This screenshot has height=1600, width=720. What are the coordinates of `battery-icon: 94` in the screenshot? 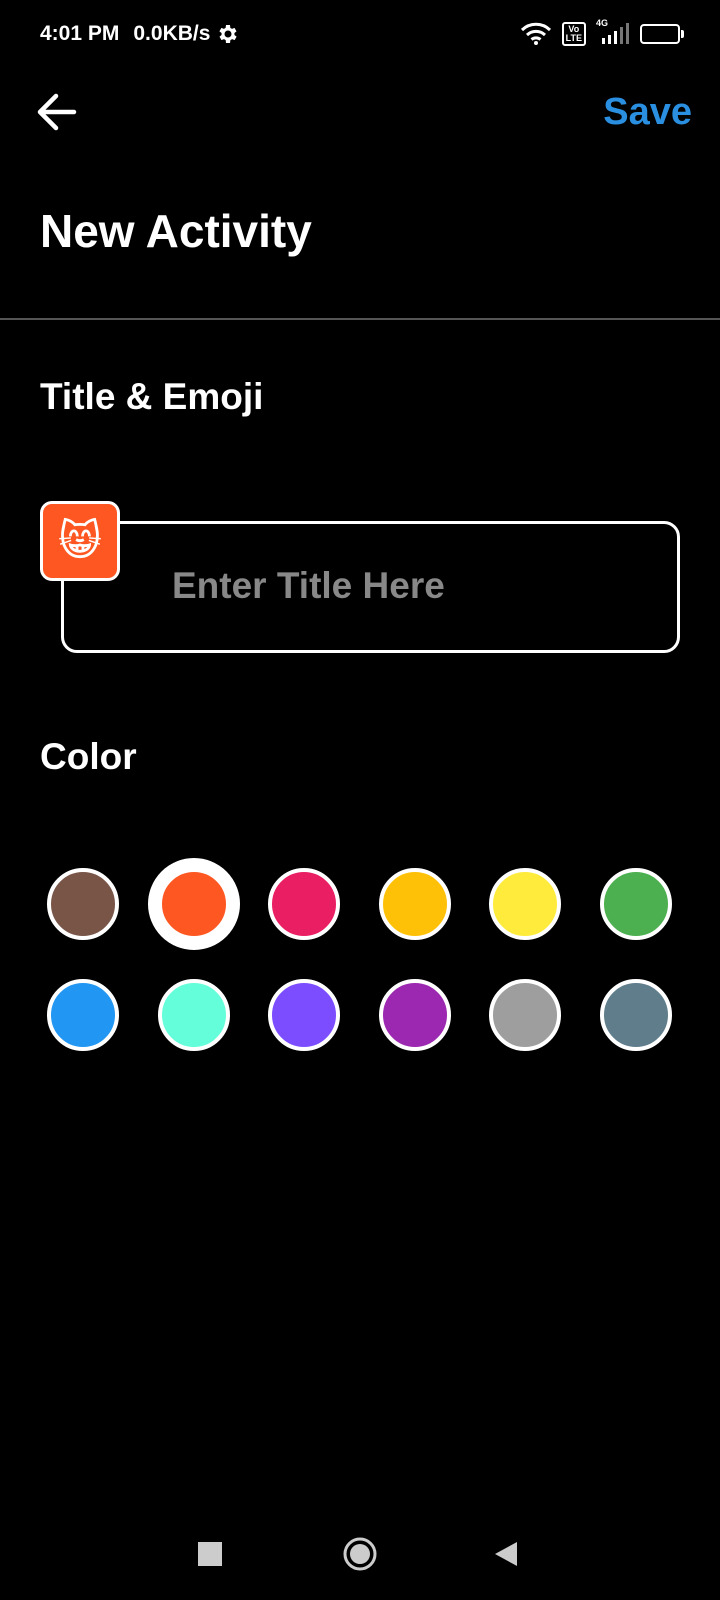 It's located at (662, 34).